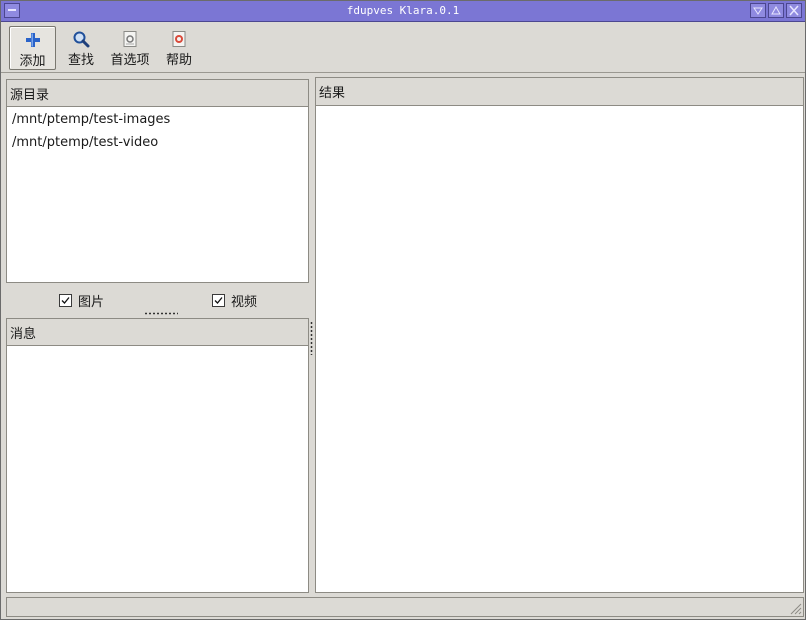 This screenshot has width=806, height=620. What do you see at coordinates (795, 608) in the screenshot?
I see `resize-grip-icon` at bounding box center [795, 608].